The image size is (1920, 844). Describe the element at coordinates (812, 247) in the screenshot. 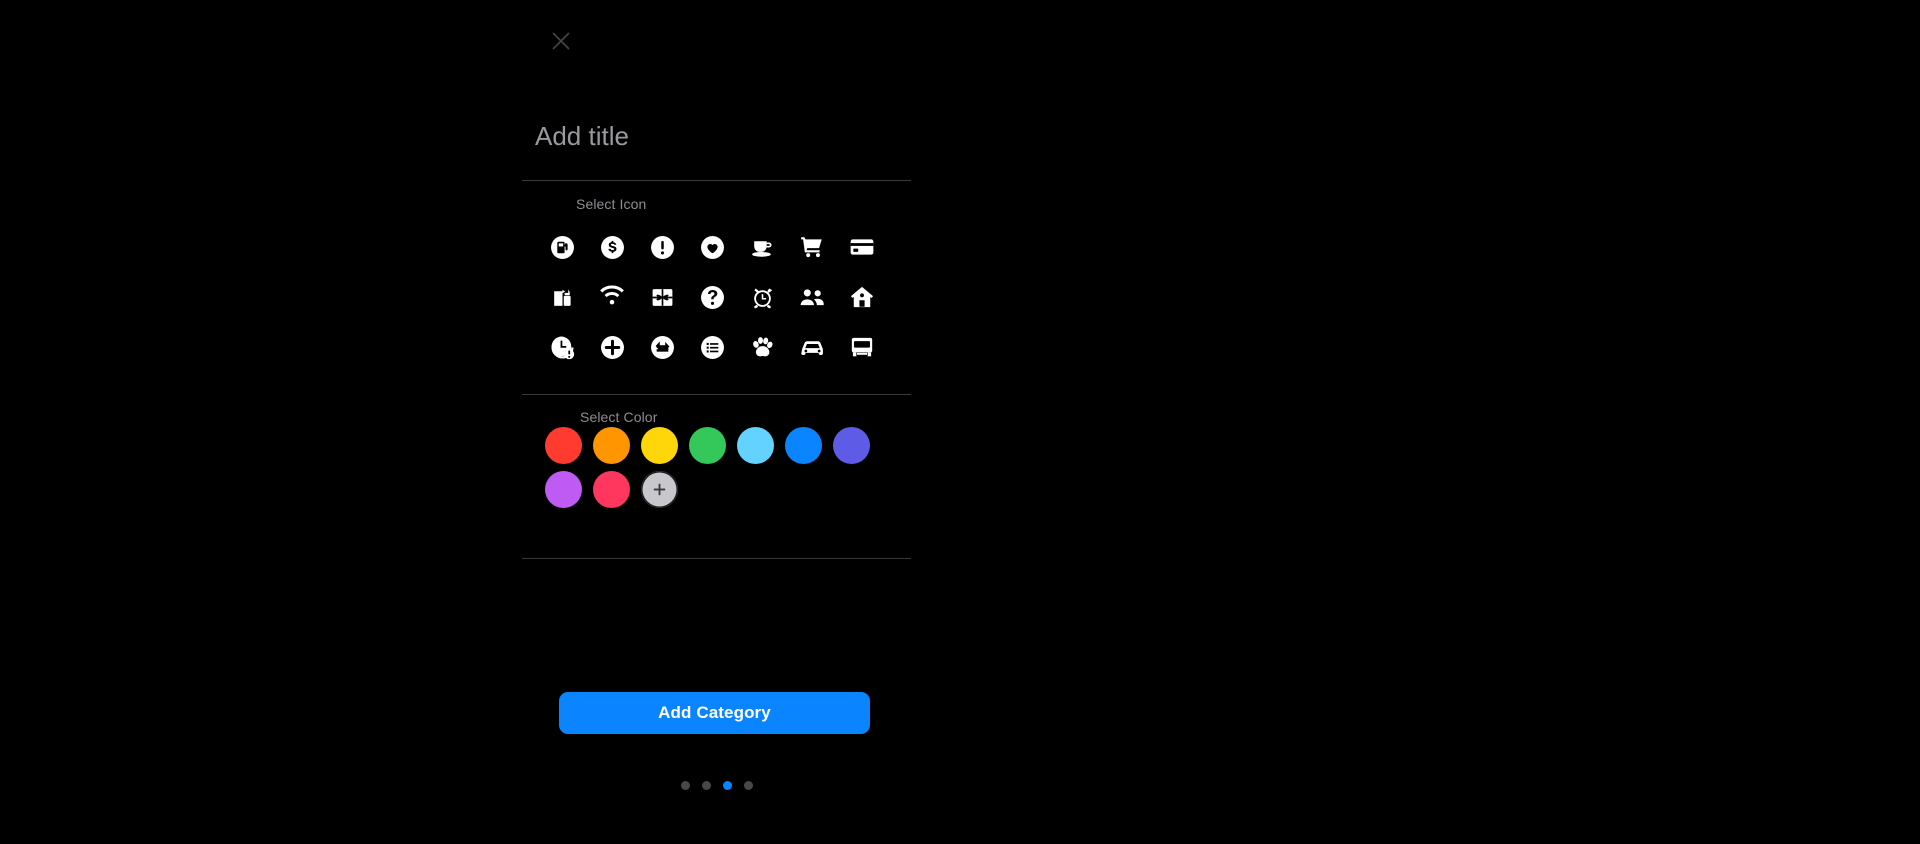

I see `shopping-cart-icon` at that location.